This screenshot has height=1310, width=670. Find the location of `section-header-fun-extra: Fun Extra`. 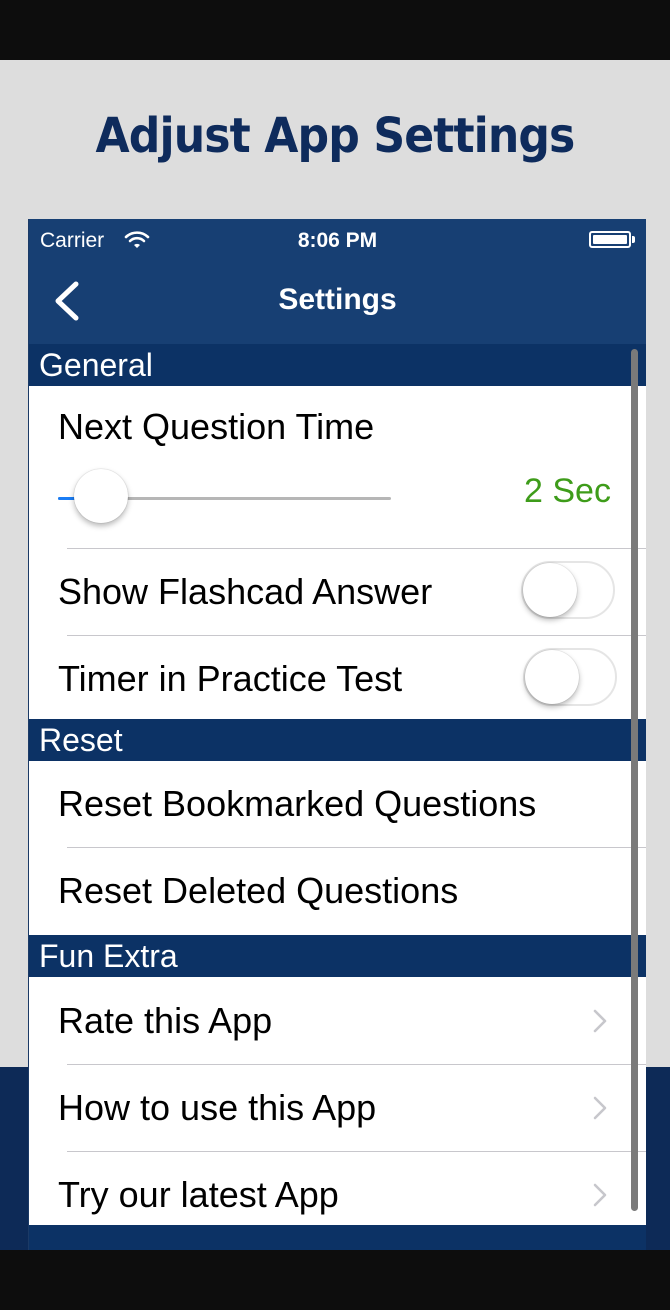

section-header-fun-extra: Fun Extra is located at coordinates (337, 956).